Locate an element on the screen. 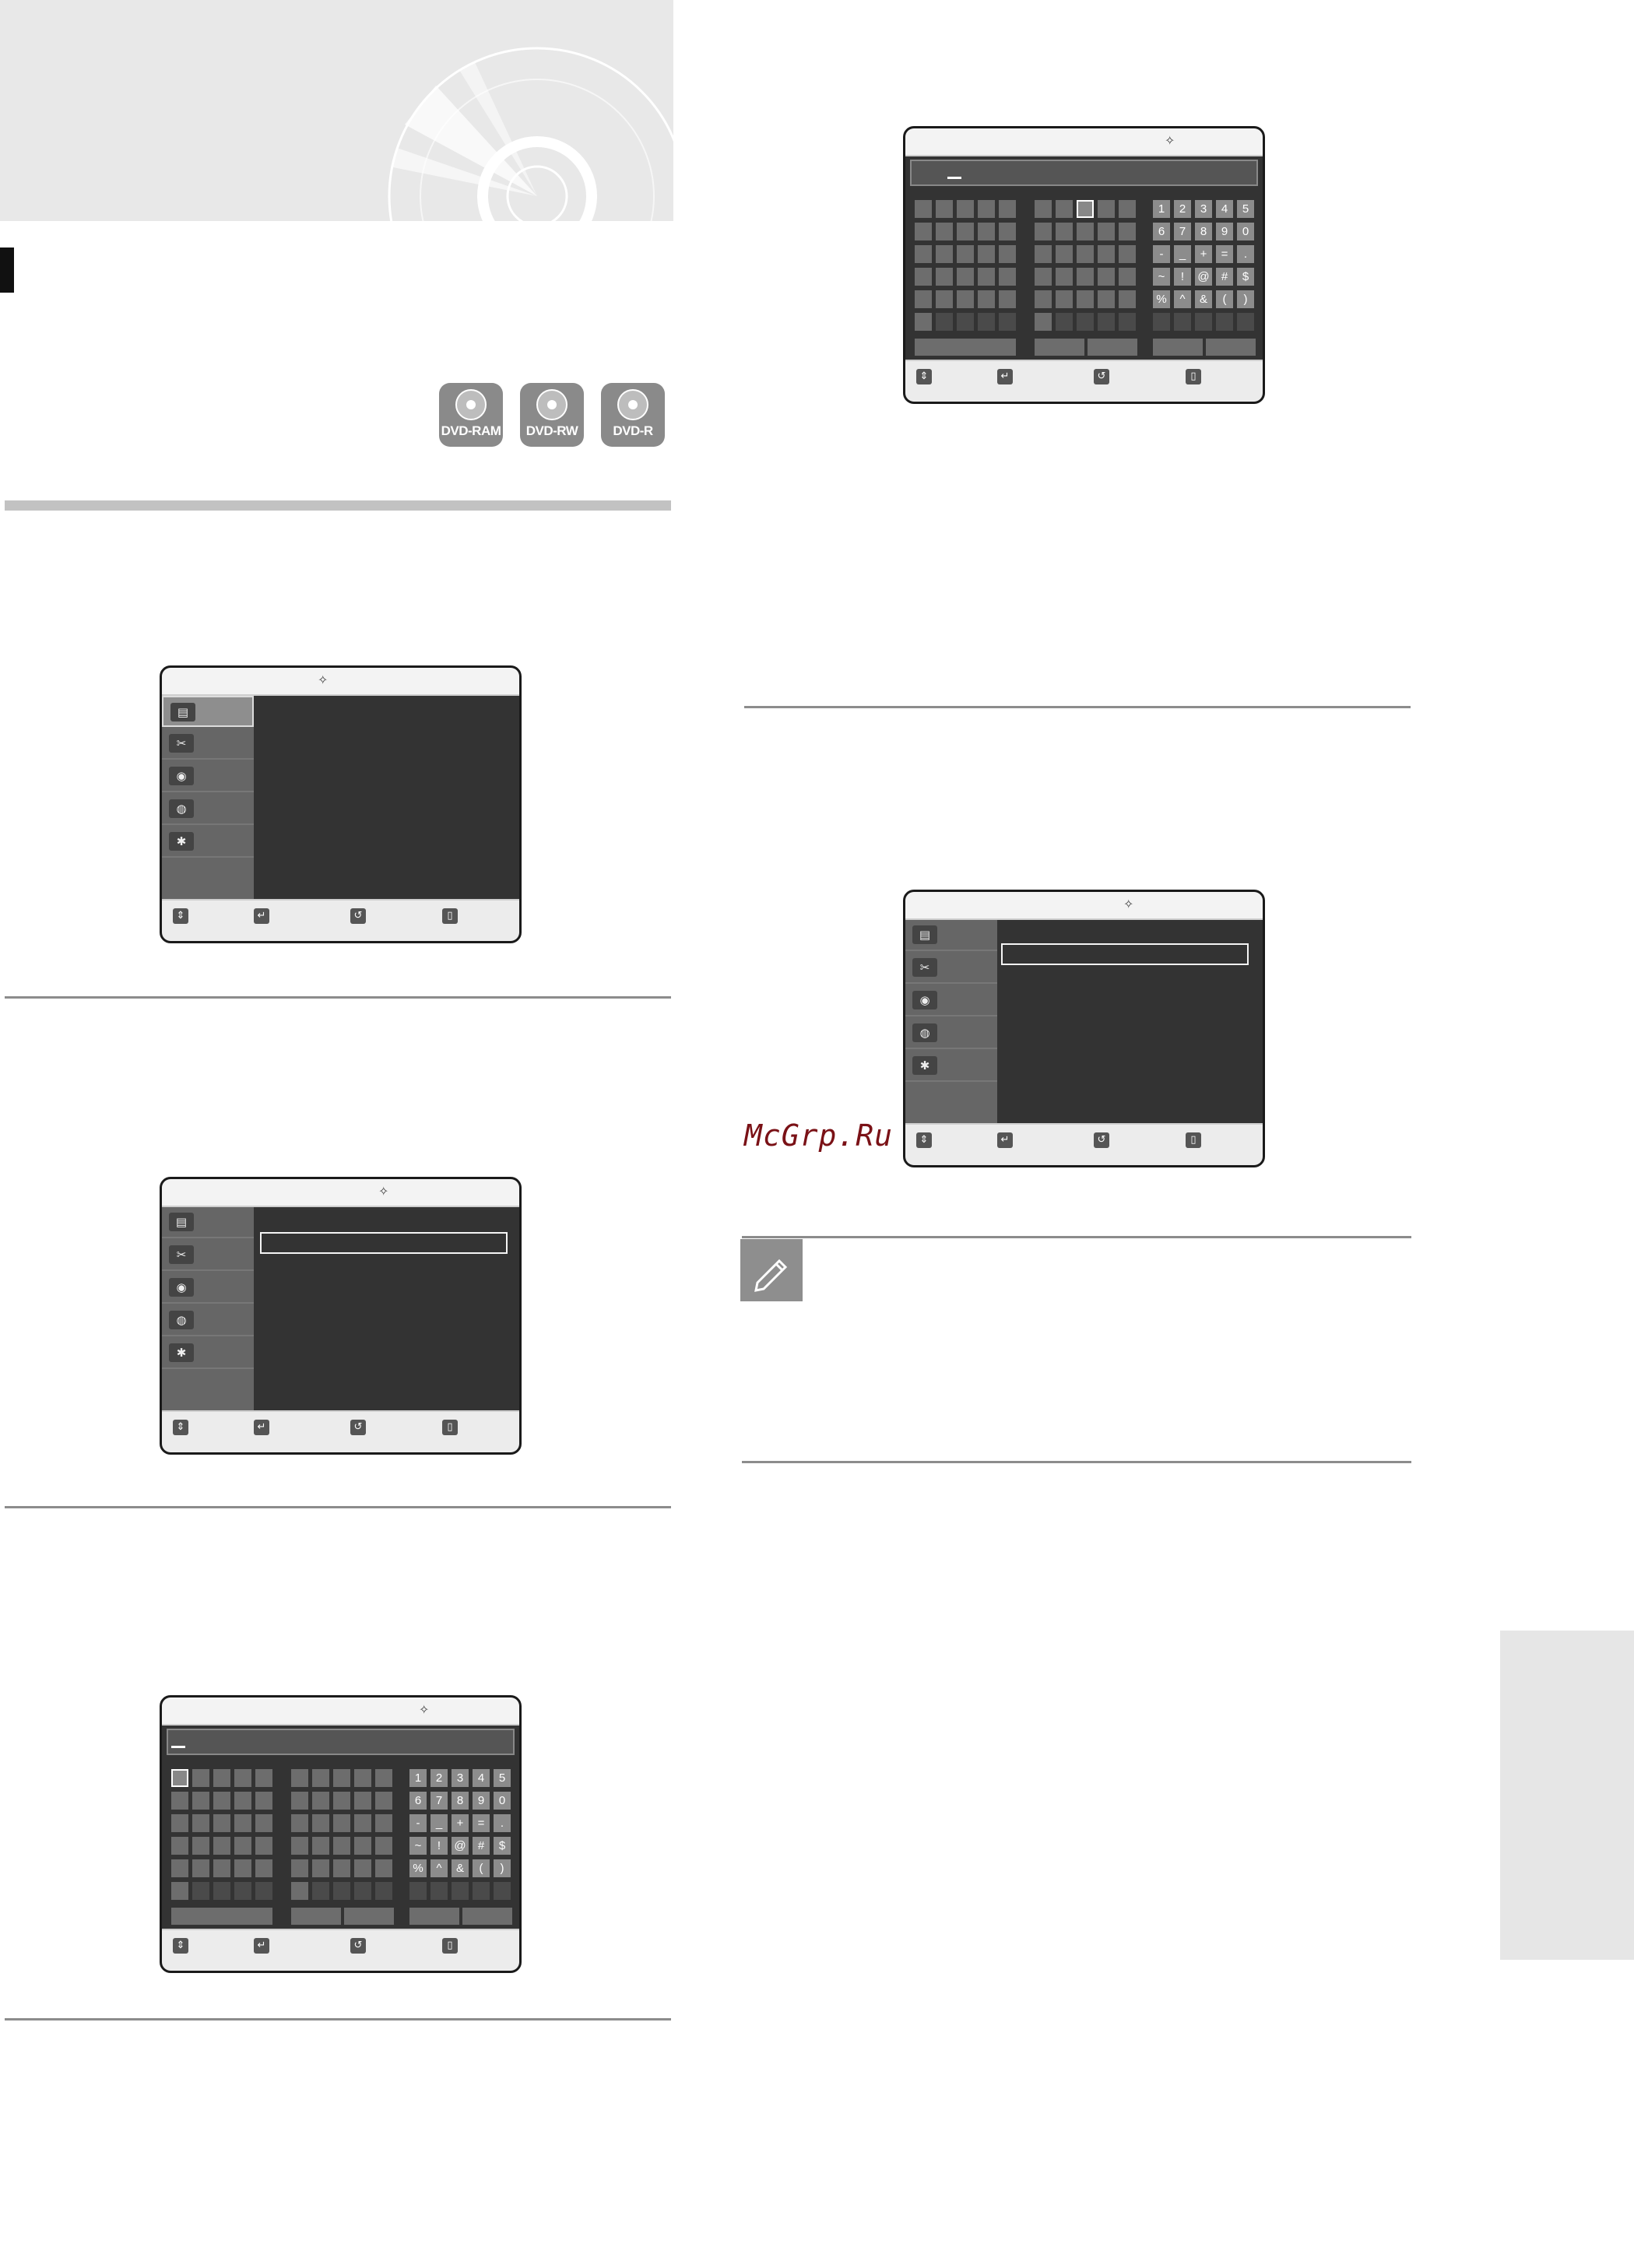  keyboard-symbol-key: ~ is located at coordinates (1161, 277).